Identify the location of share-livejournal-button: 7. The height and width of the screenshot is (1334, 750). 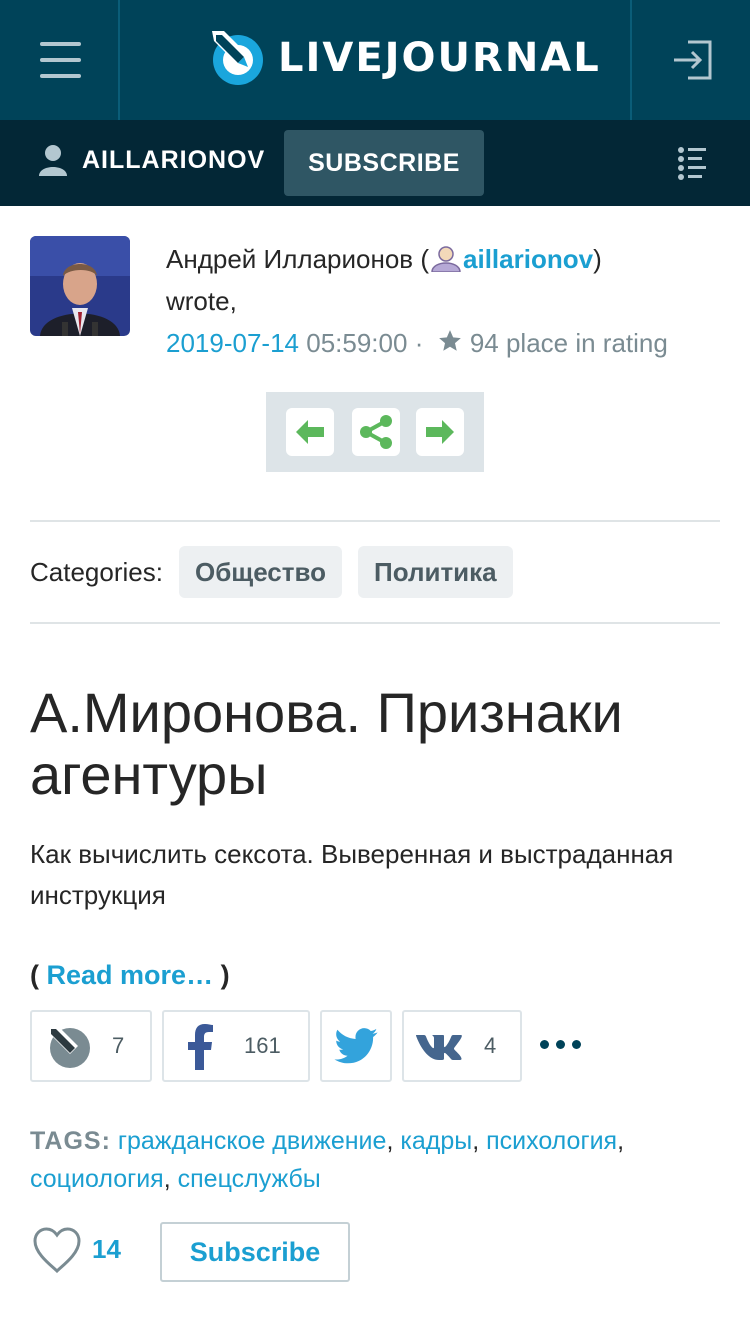
(91, 1046).